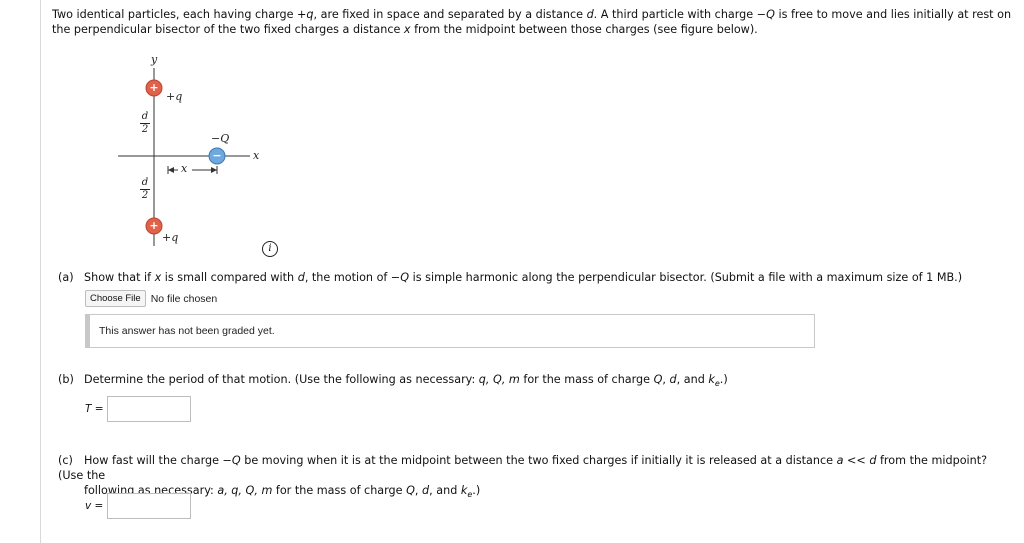 Image resolution: width=1024 pixels, height=543 pixels. Describe the element at coordinates (499, 379) in the screenshot. I see `part-b-vars: q, Q, m` at that location.